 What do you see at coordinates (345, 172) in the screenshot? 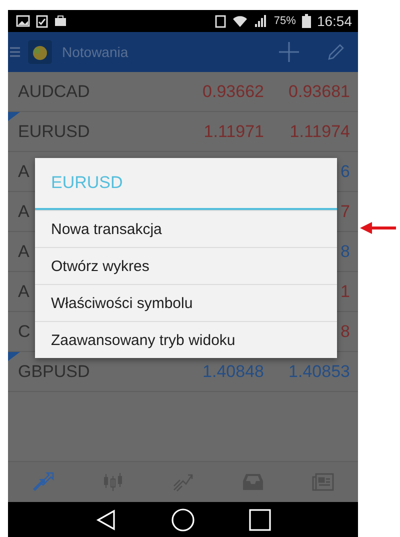
I see `ask-price: 6` at bounding box center [345, 172].